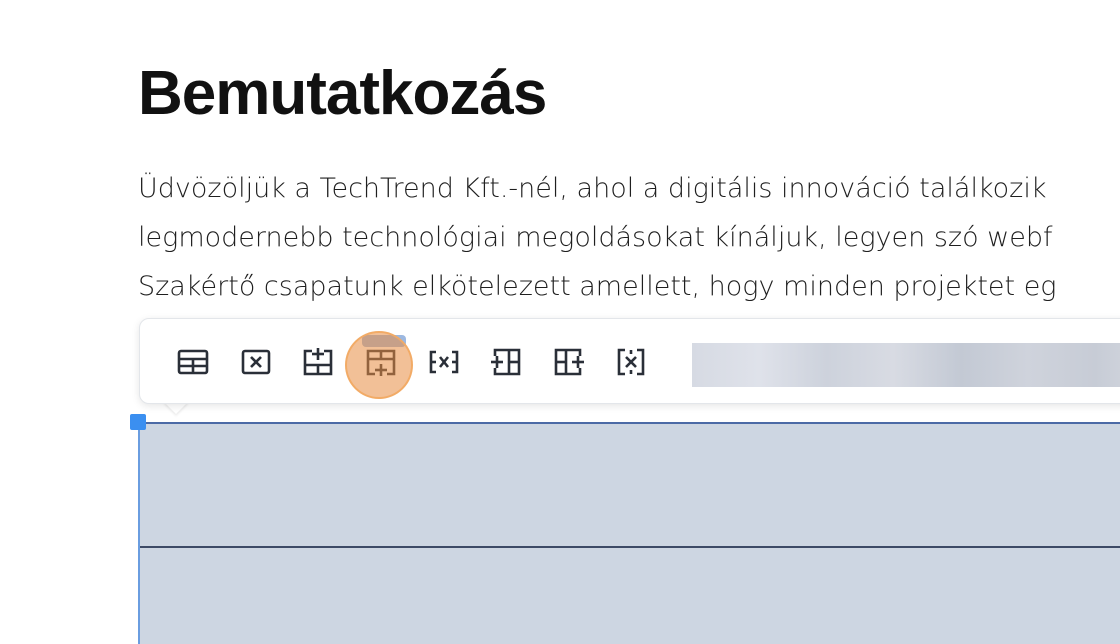  What do you see at coordinates (138, 422) in the screenshot?
I see `table-resize-handle` at bounding box center [138, 422].